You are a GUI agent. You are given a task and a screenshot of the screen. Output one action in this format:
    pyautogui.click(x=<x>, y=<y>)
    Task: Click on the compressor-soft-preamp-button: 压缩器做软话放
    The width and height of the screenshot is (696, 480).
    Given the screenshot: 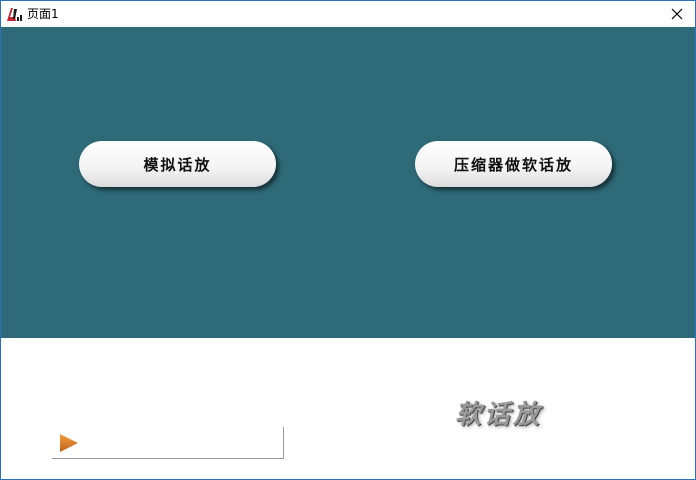 What is the action you would take?
    pyautogui.click(x=513, y=164)
    